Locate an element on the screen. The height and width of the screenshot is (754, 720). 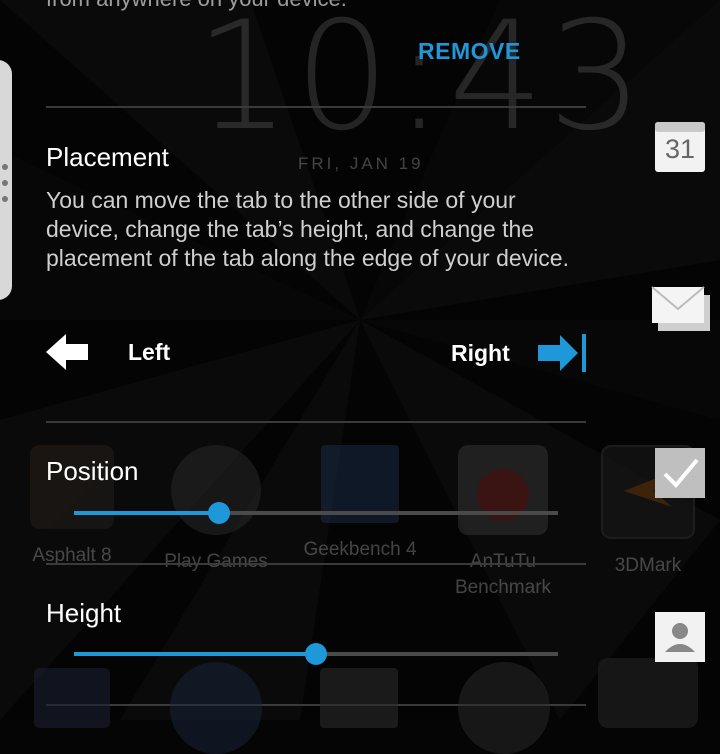
app-label: Asphalt 8 is located at coordinates (72, 555).